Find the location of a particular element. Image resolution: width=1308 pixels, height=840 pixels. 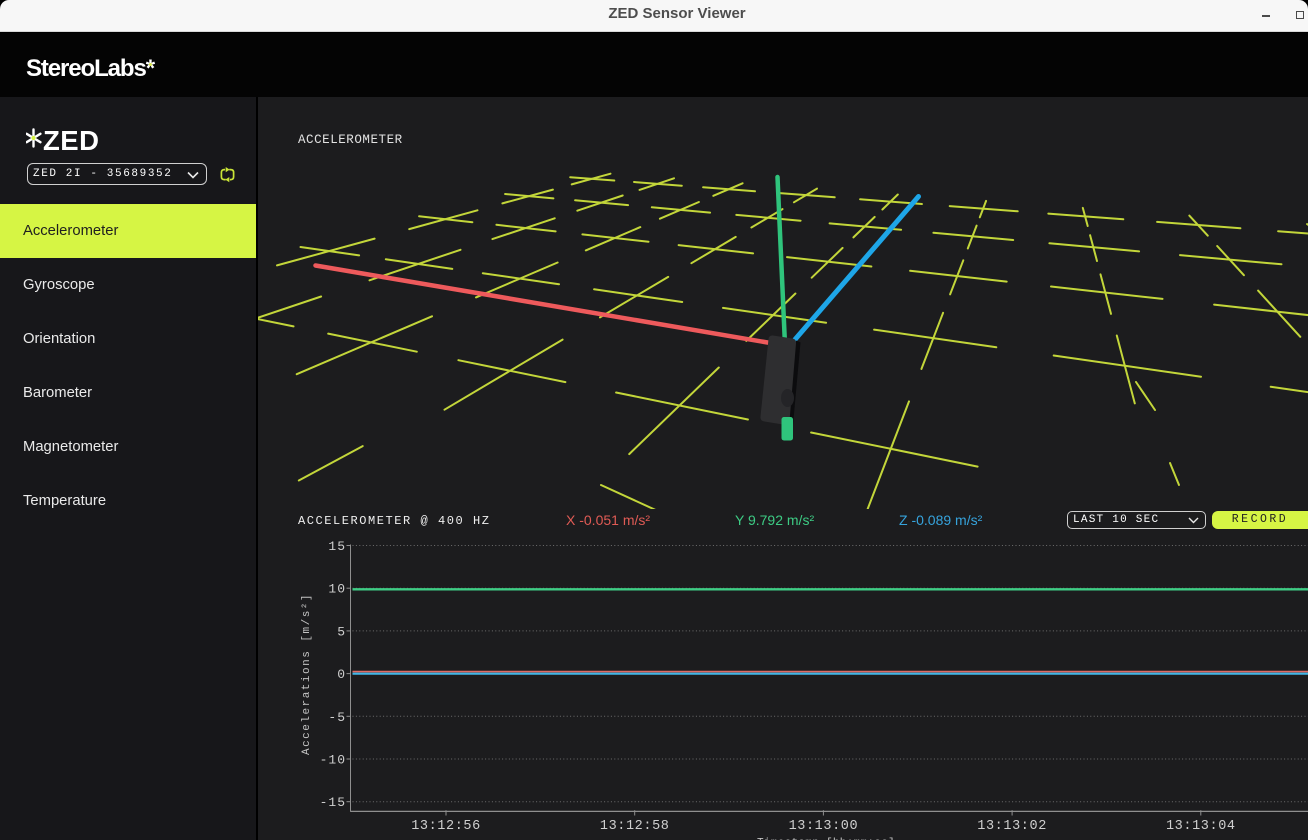

svg-text: Accelerations [m/s²] is located at coordinates (307, 674).